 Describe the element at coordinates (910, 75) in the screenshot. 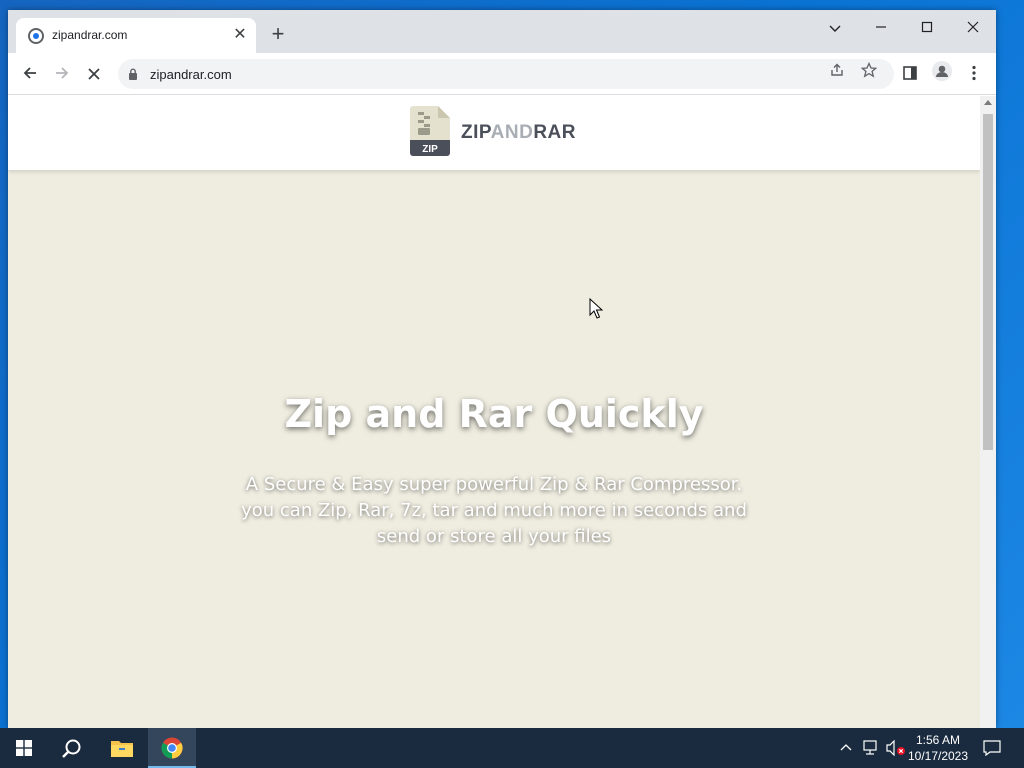

I see `side-panel-icon` at that location.